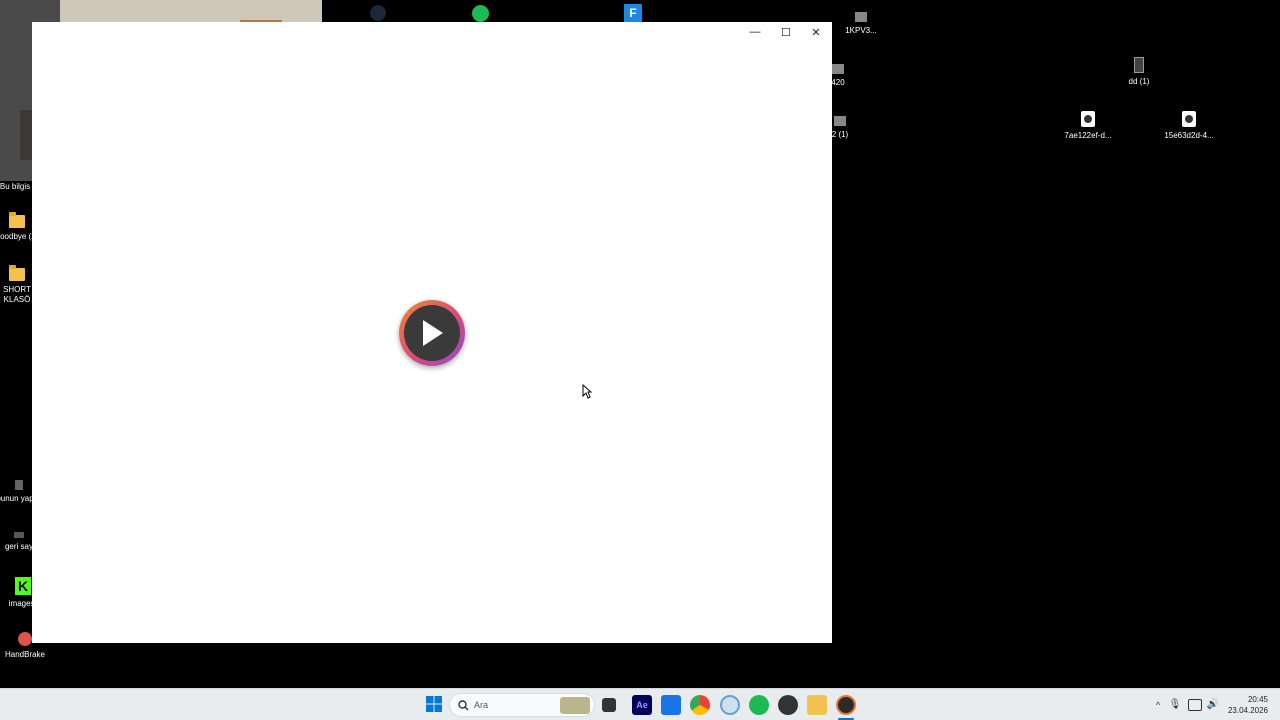 The height and width of the screenshot is (720, 1280). What do you see at coordinates (1139, 81) in the screenshot?
I see `desktop-icon-label: dd (1)` at bounding box center [1139, 81].